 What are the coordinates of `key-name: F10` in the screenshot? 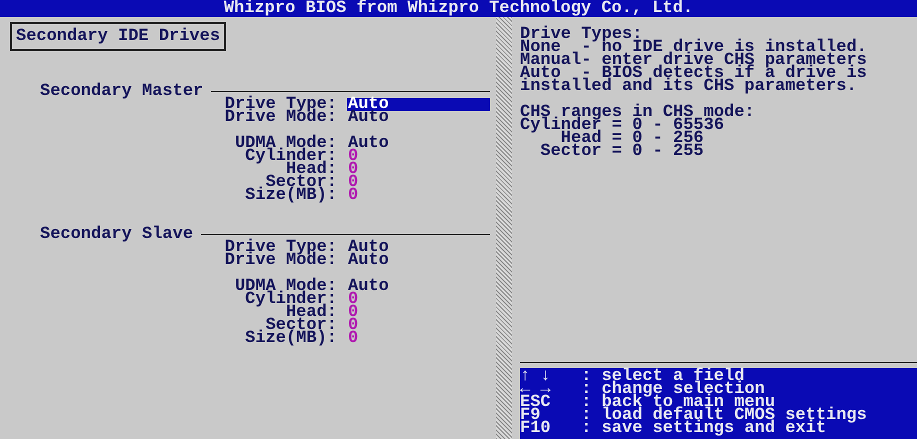 It's located at (536, 428).